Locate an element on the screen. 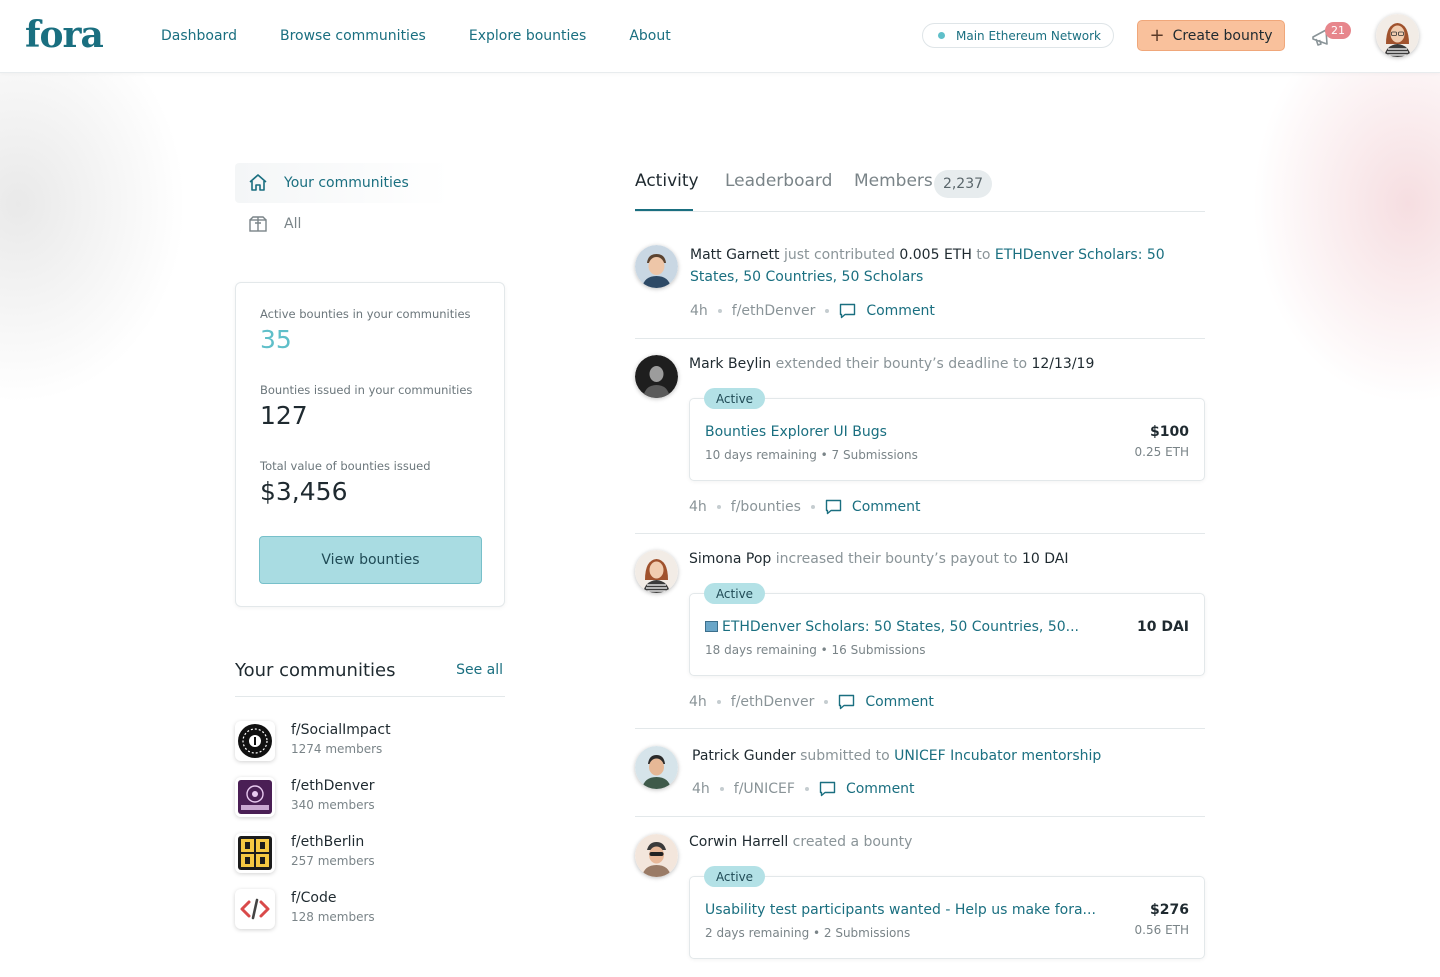 The height and width of the screenshot is (977, 1440). user-name: Patrick Gunder is located at coordinates (744, 756).